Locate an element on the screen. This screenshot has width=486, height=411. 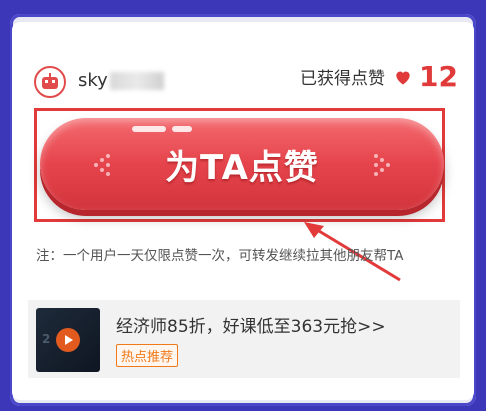
like-label: 已获得点赞 is located at coordinates (343, 79).